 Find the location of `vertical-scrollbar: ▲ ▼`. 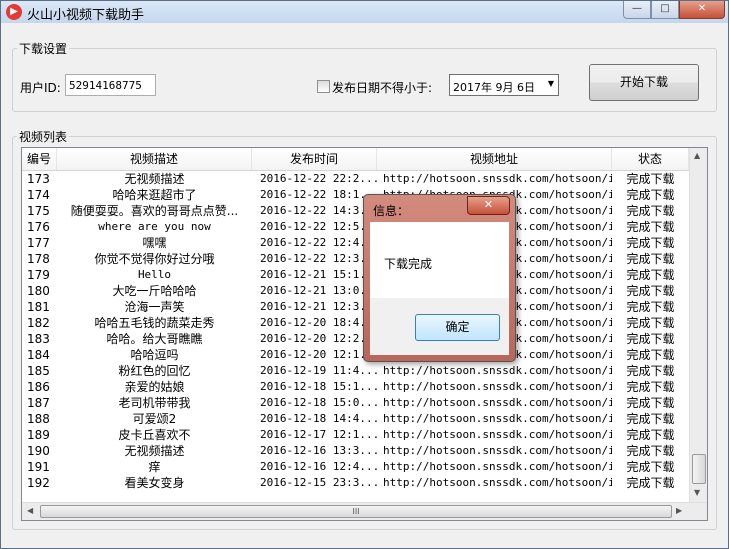

vertical-scrollbar: ▲ ▼ is located at coordinates (698, 325).